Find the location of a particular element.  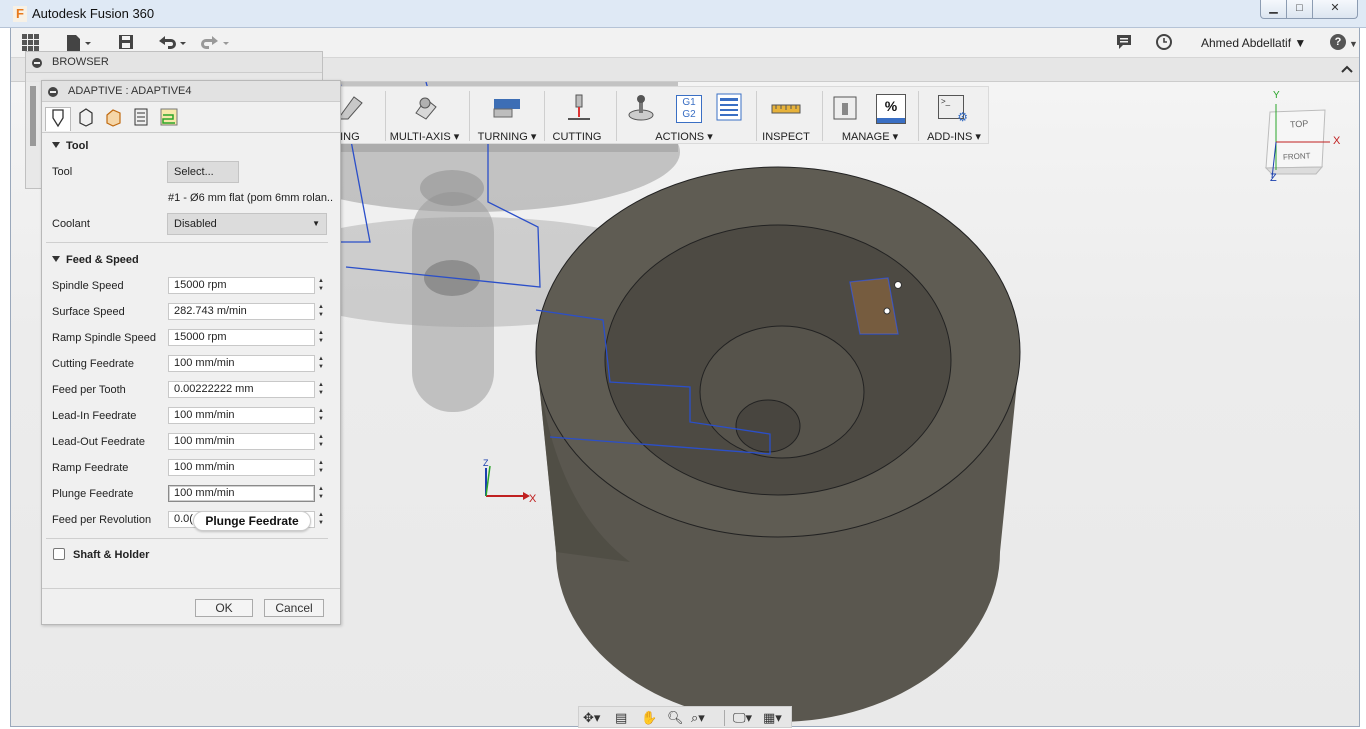

feed-per-revolution-spinner: ▲ ▼ is located at coordinates (321, 519).